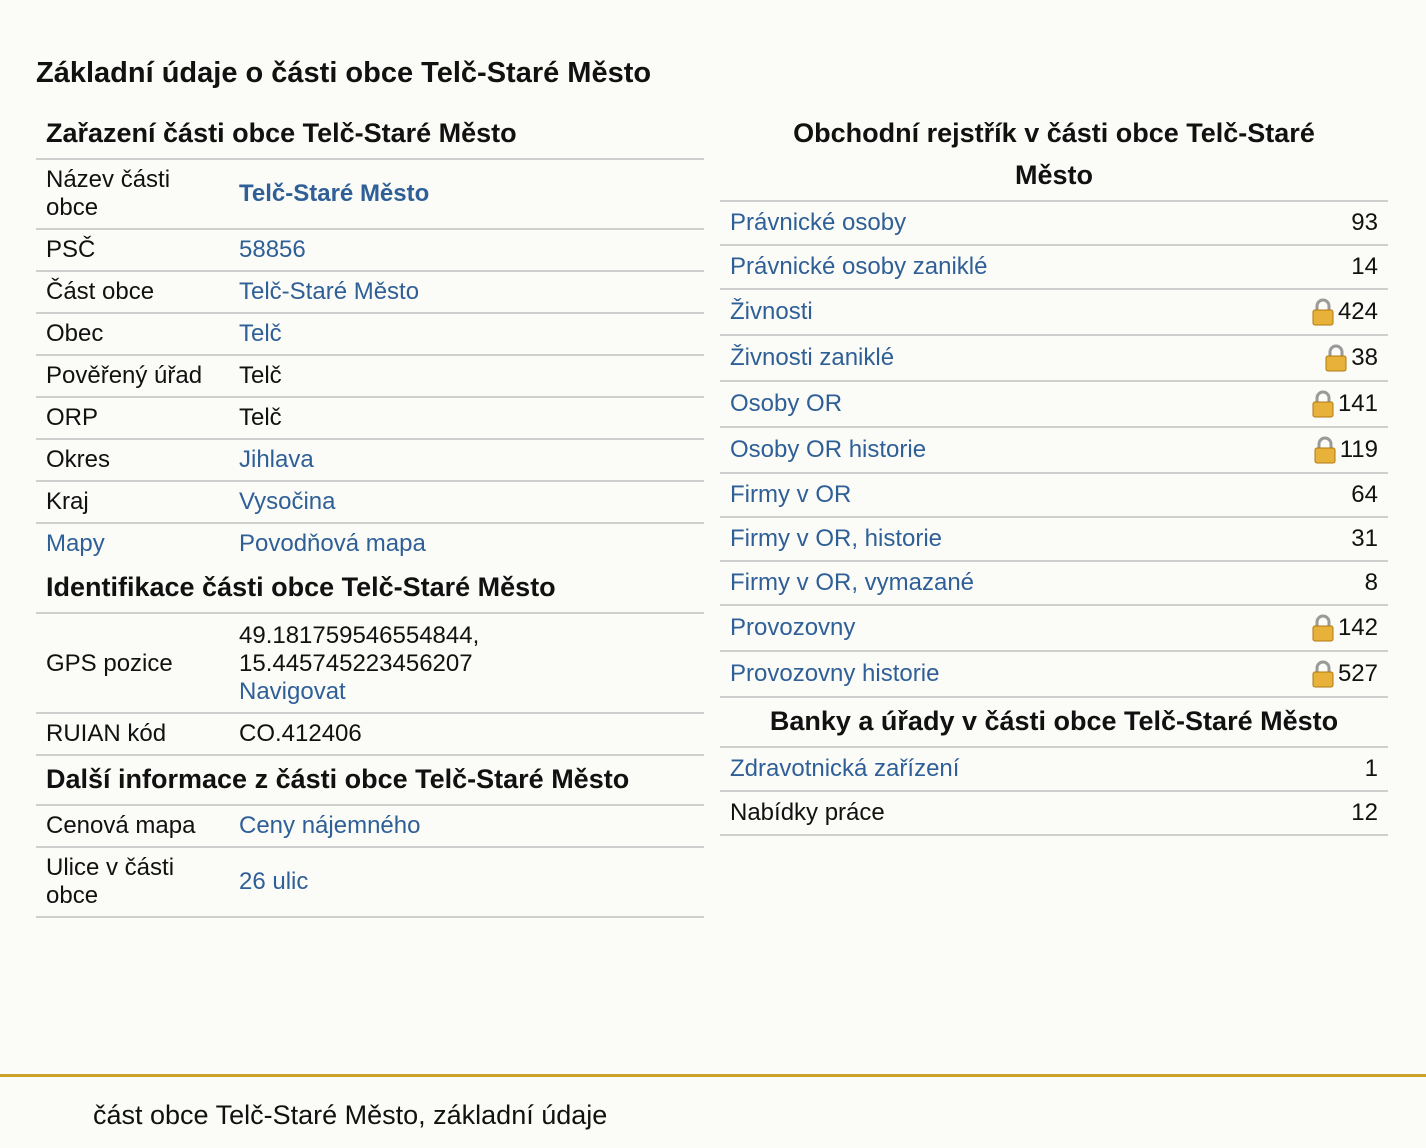  I want to click on row-zdravotnicka: Zdravotnická zařízení 1, so click(1054, 770).